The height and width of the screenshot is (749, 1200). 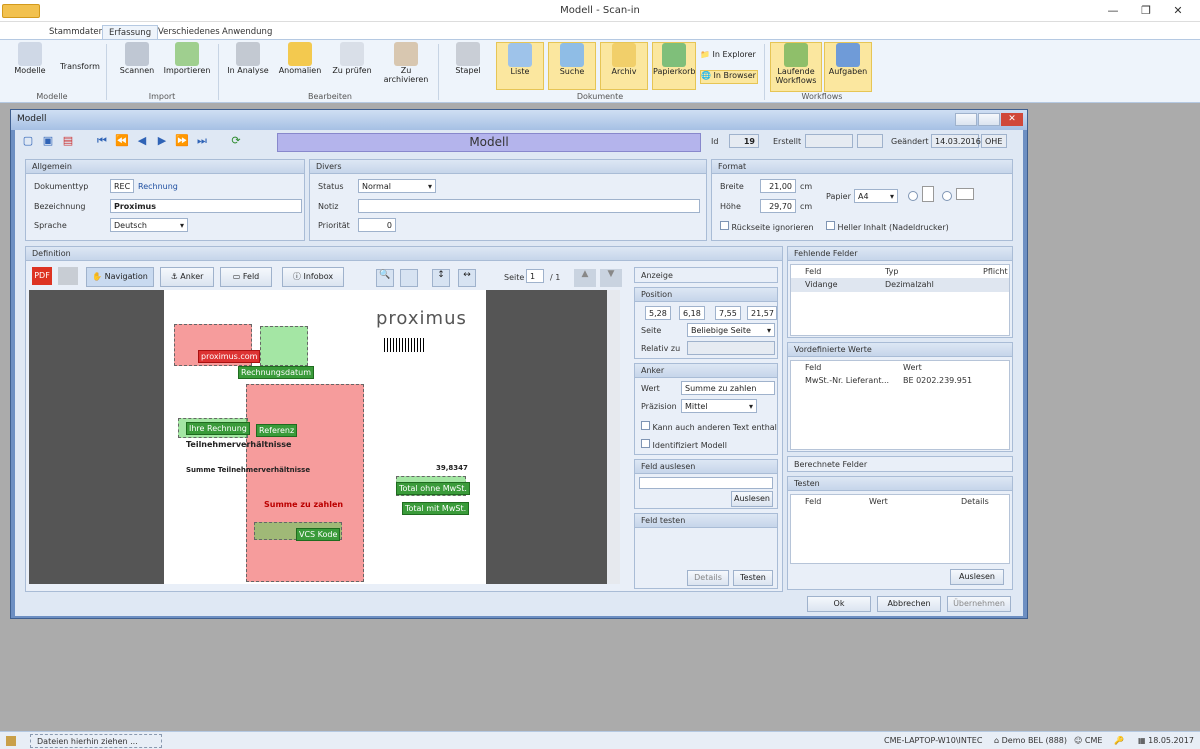 What do you see at coordinates (529, 206) in the screenshot?
I see `notiz-input` at bounding box center [529, 206].